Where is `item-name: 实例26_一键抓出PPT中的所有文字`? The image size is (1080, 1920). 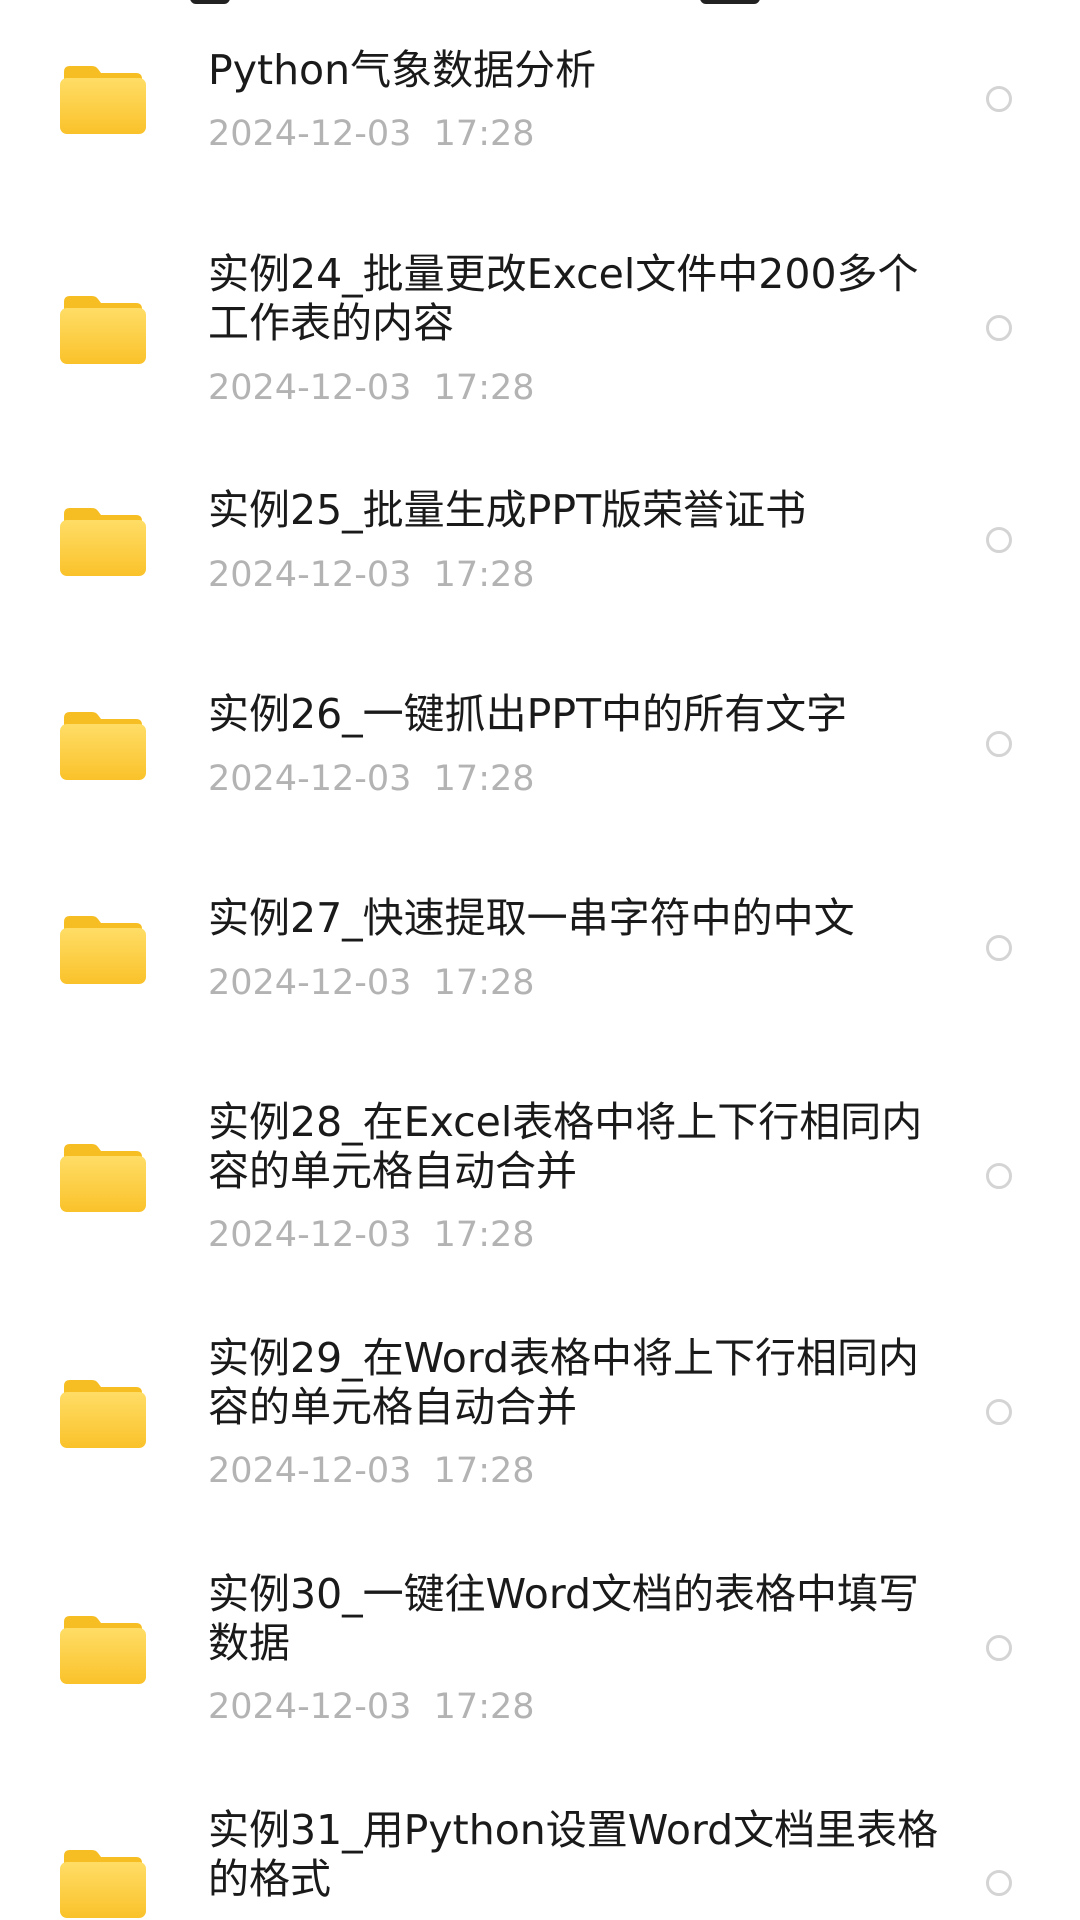 item-name: 实例26_一键抓出PPT中的所有文字 is located at coordinates (528, 714).